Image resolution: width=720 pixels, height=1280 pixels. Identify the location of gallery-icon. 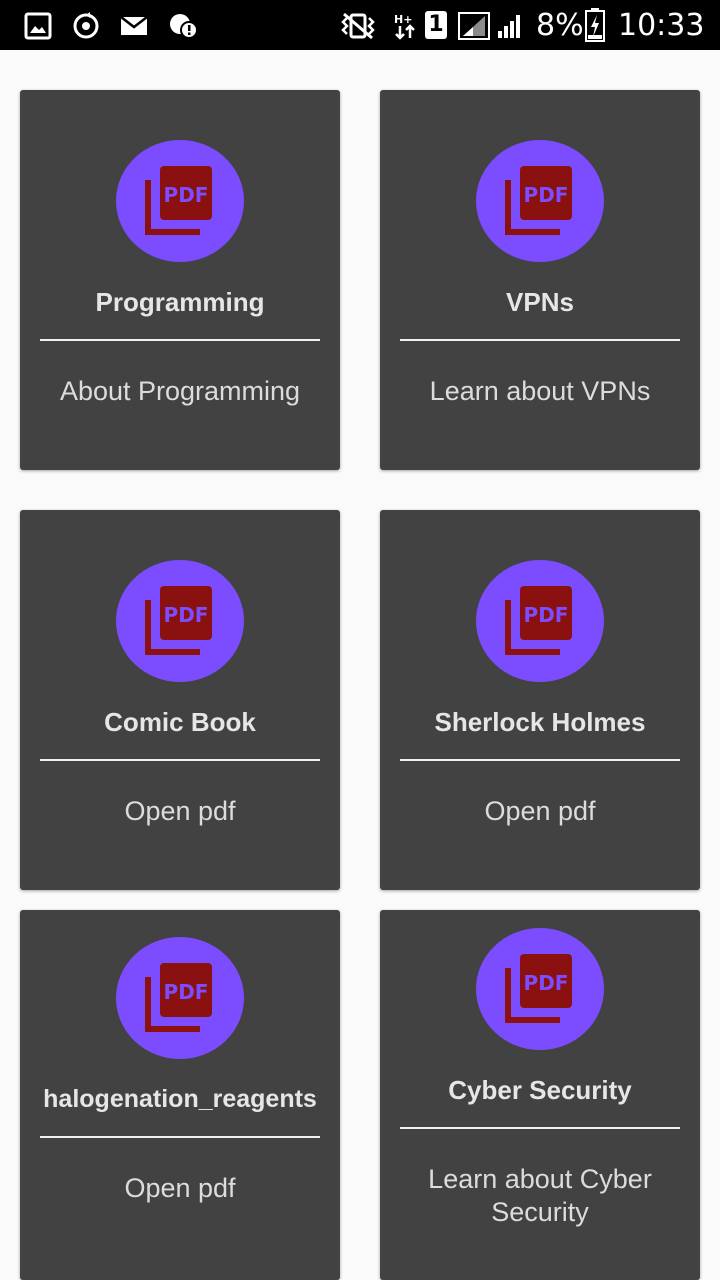
(38, 26).